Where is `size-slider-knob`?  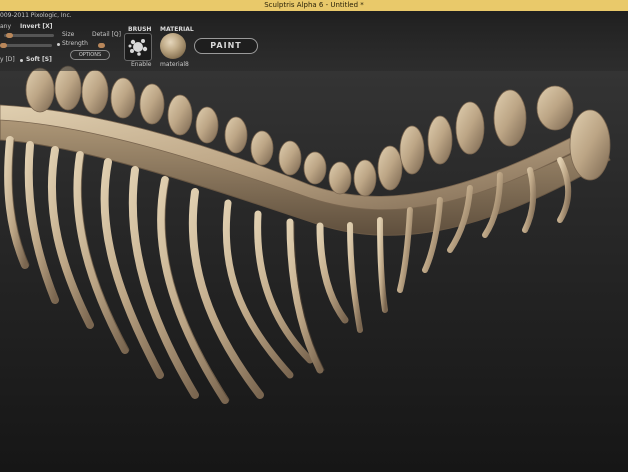
size-slider-knob is located at coordinates (9, 35).